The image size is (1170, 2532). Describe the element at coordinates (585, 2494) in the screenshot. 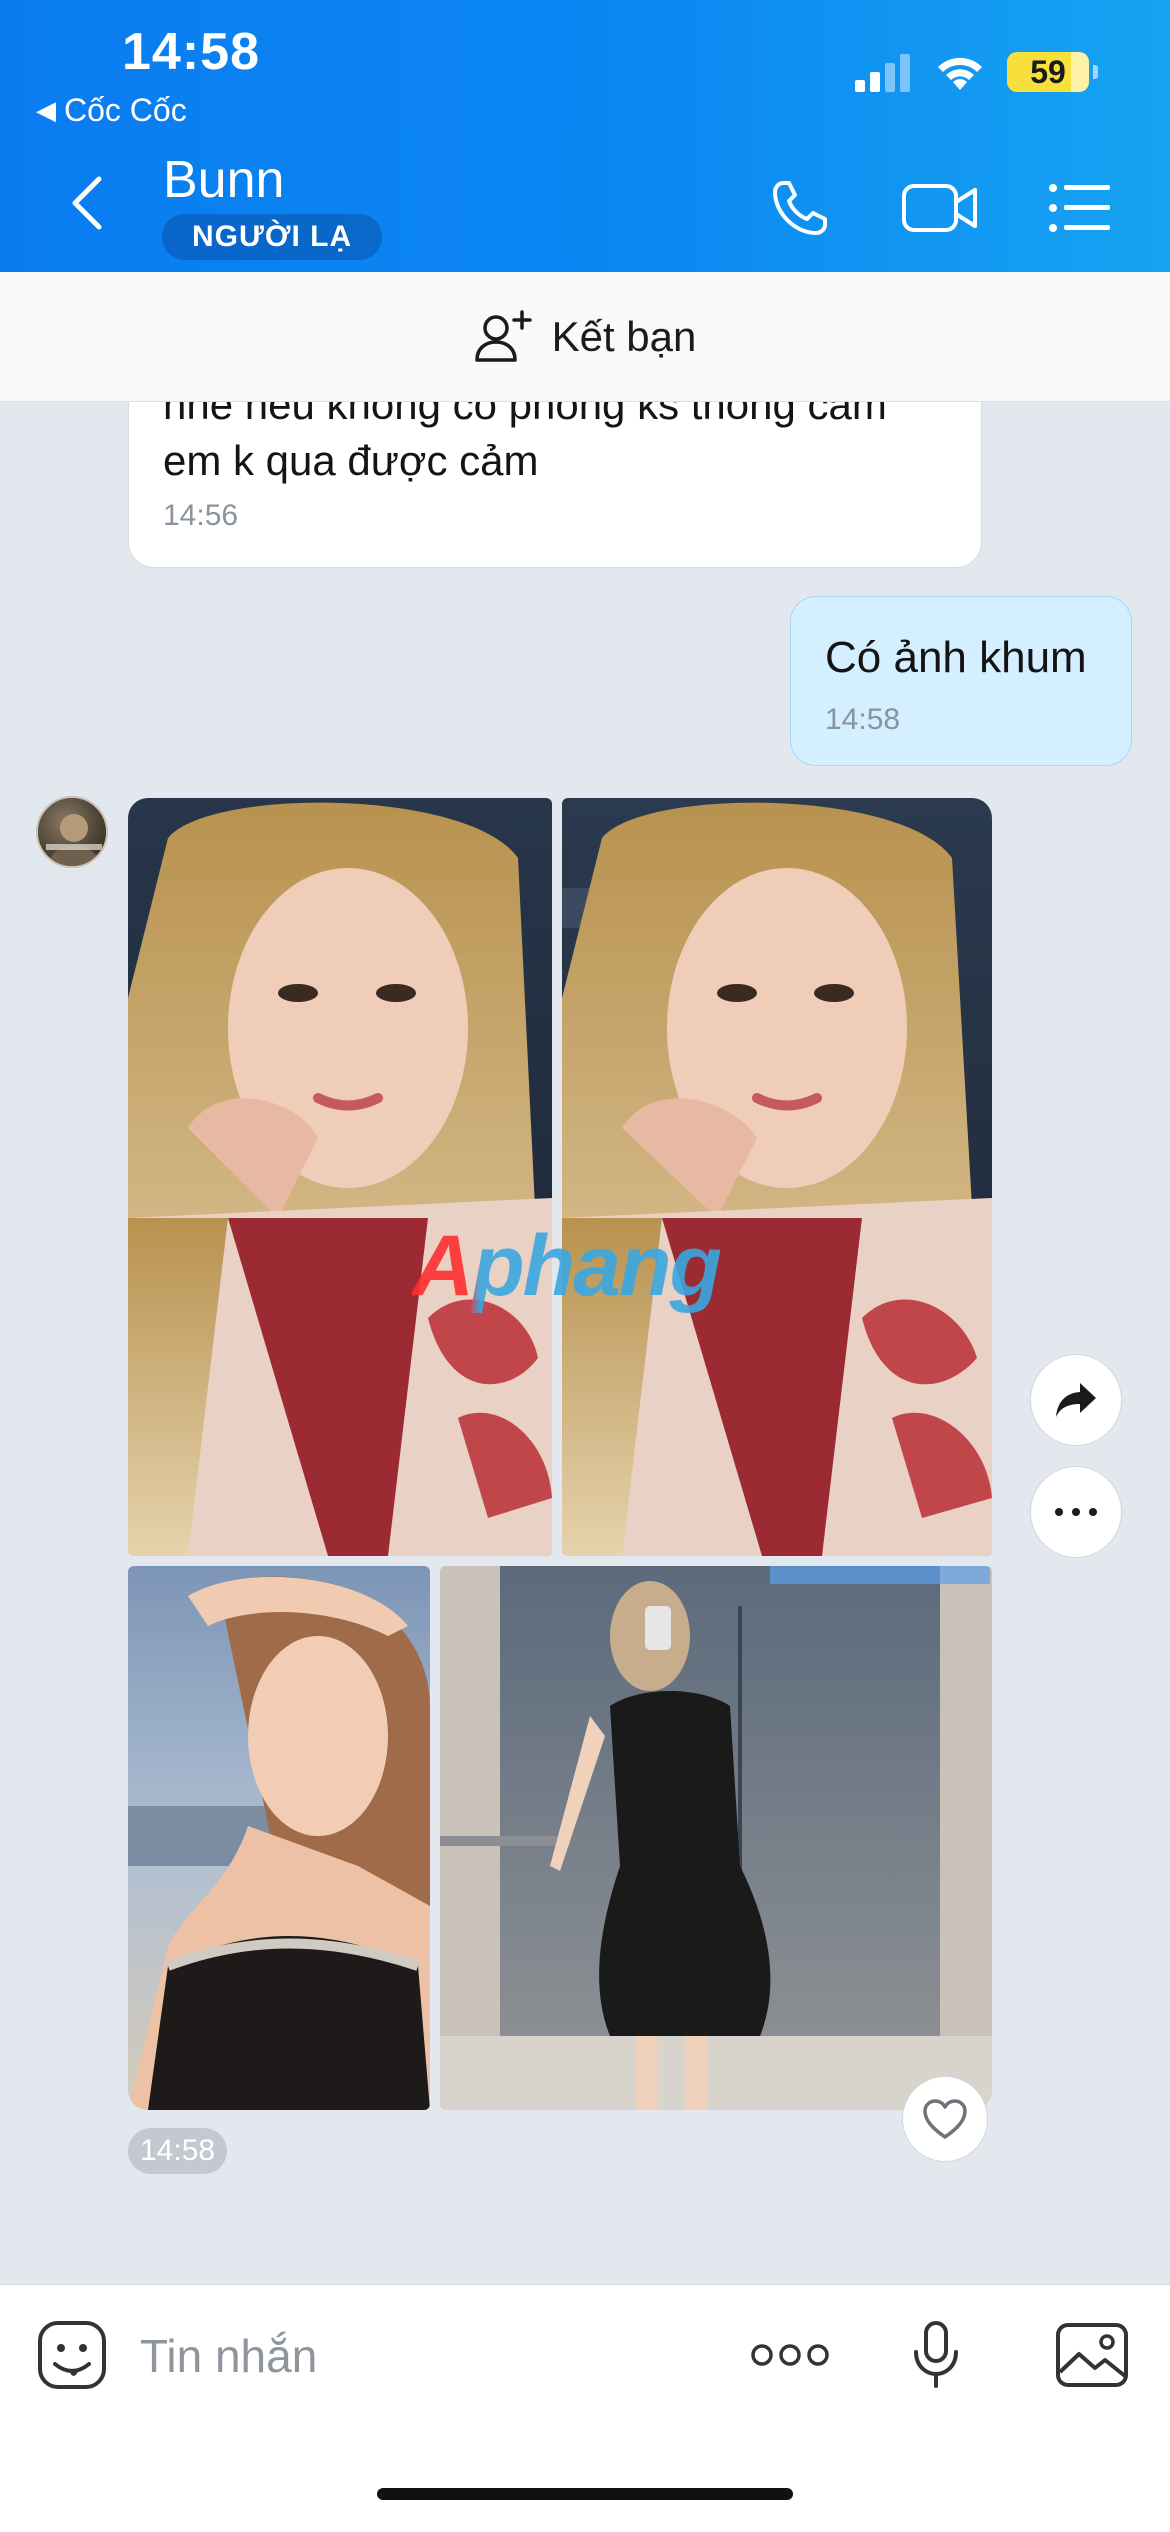

I see `home-indicator` at that location.